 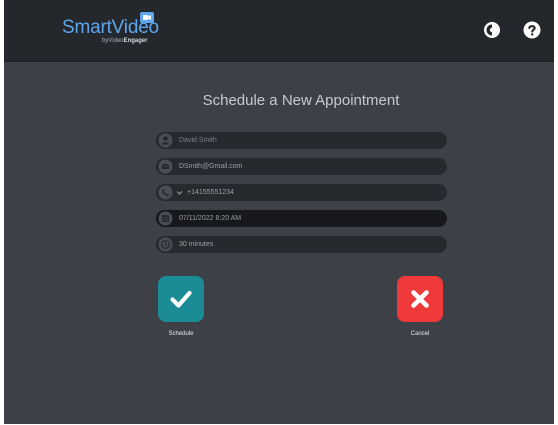 What do you see at coordinates (301, 140) in the screenshot?
I see `name-field: David Smith` at bounding box center [301, 140].